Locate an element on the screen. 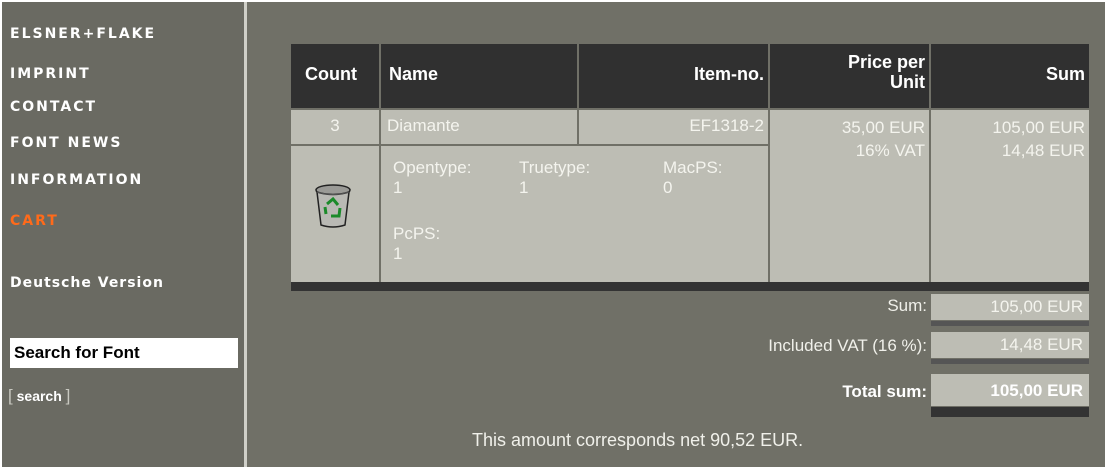  price-per-unit: 35,00 EUR is located at coordinates (883, 127).